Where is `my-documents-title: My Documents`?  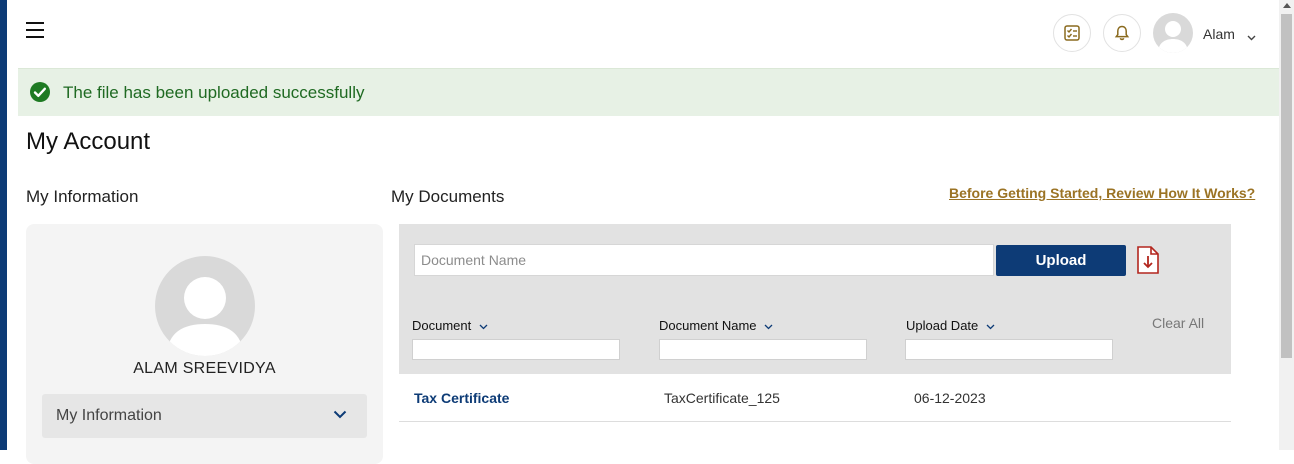 my-documents-title: My Documents is located at coordinates (448, 196).